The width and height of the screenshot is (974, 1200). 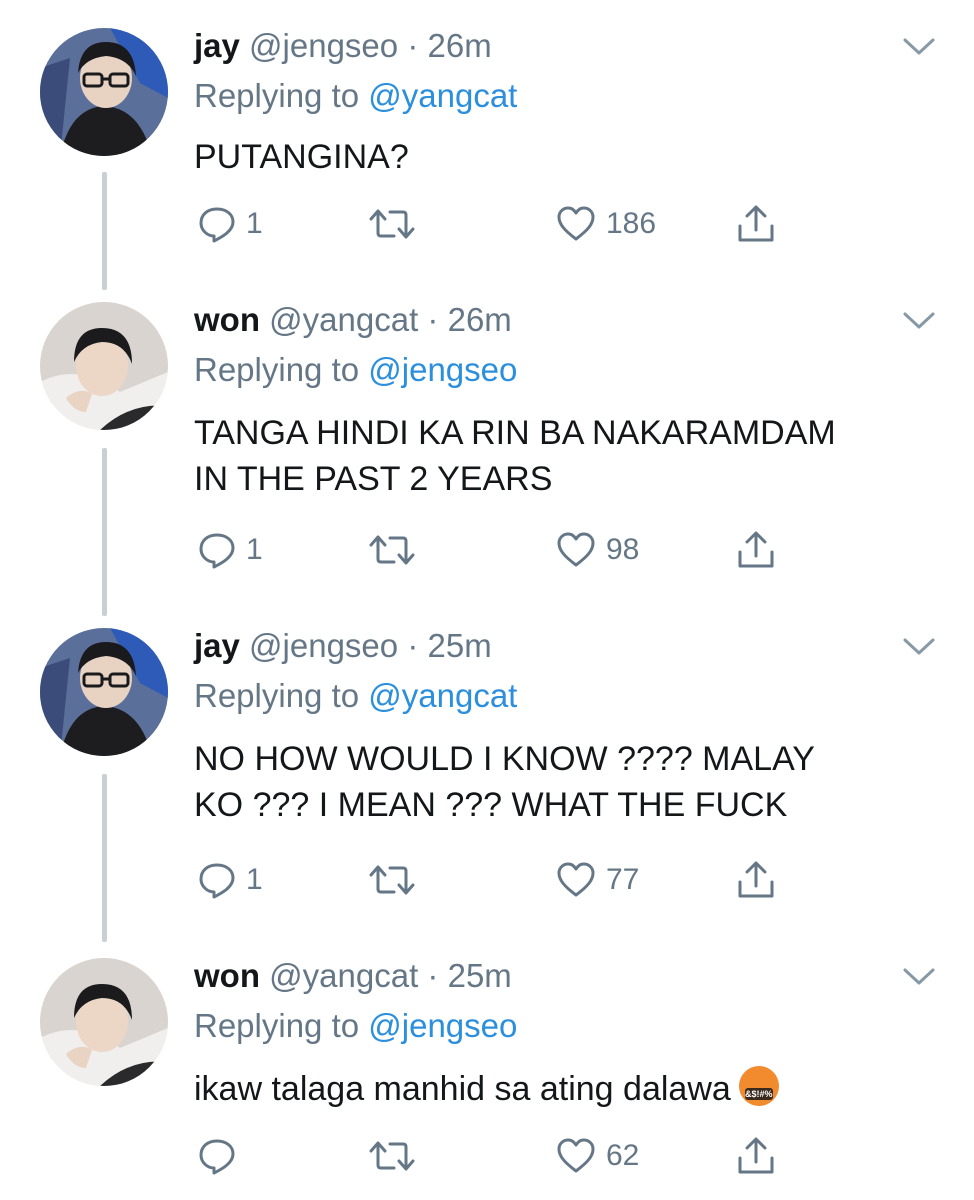 What do you see at coordinates (515, 433) in the screenshot?
I see `tweet-text-line: TANGA HINDI KA RIN BA NAKARAMDAM` at bounding box center [515, 433].